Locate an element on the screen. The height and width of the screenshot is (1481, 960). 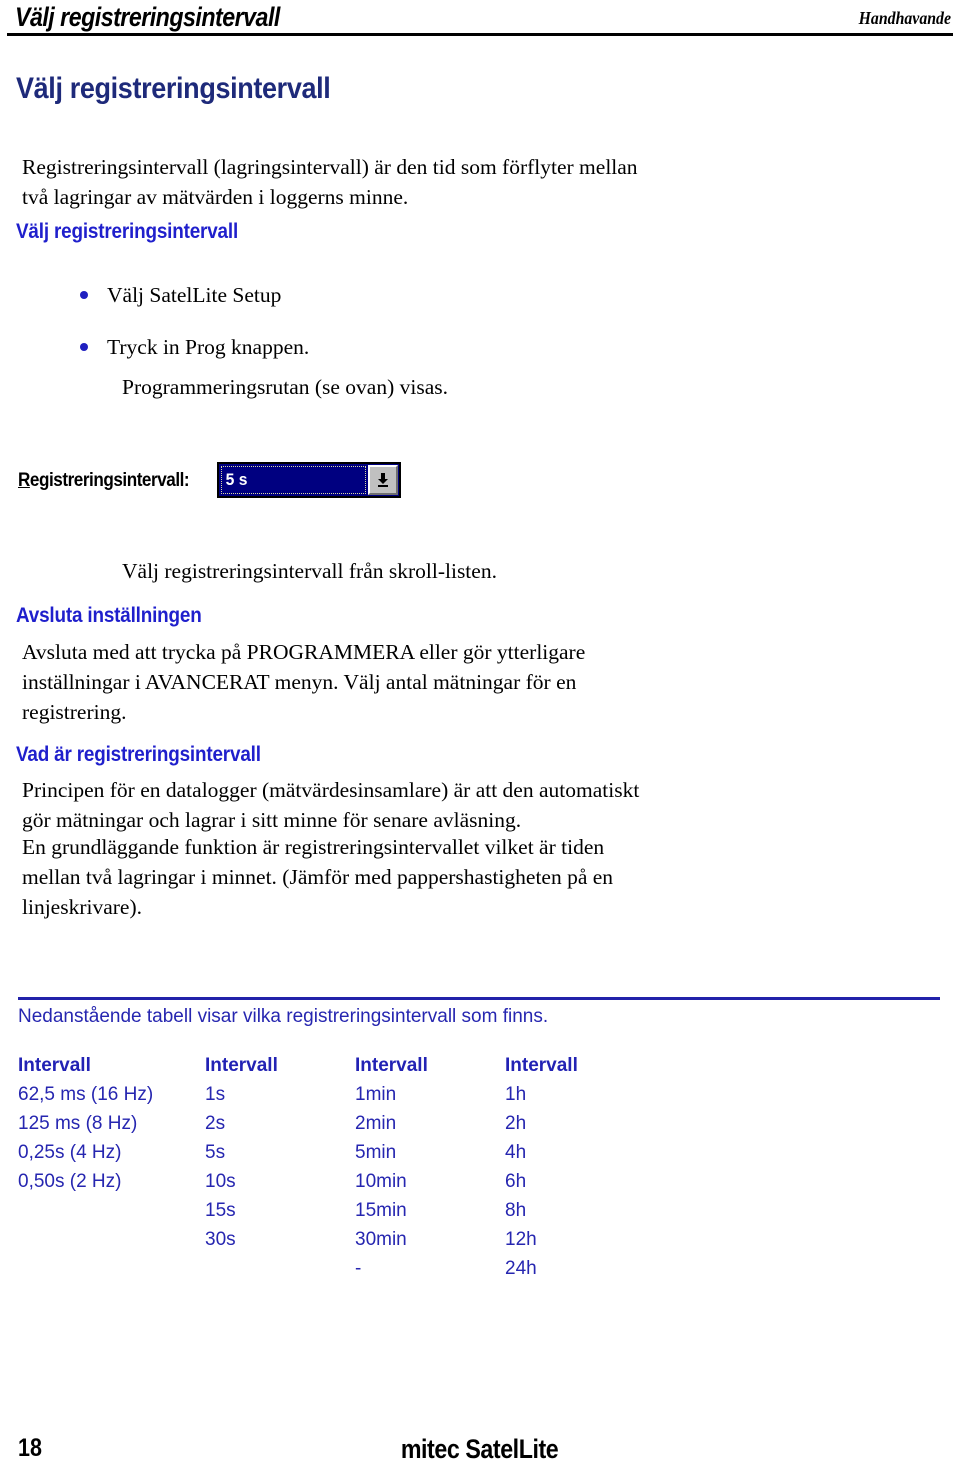
table-cell: 10s is located at coordinates (220, 1181).